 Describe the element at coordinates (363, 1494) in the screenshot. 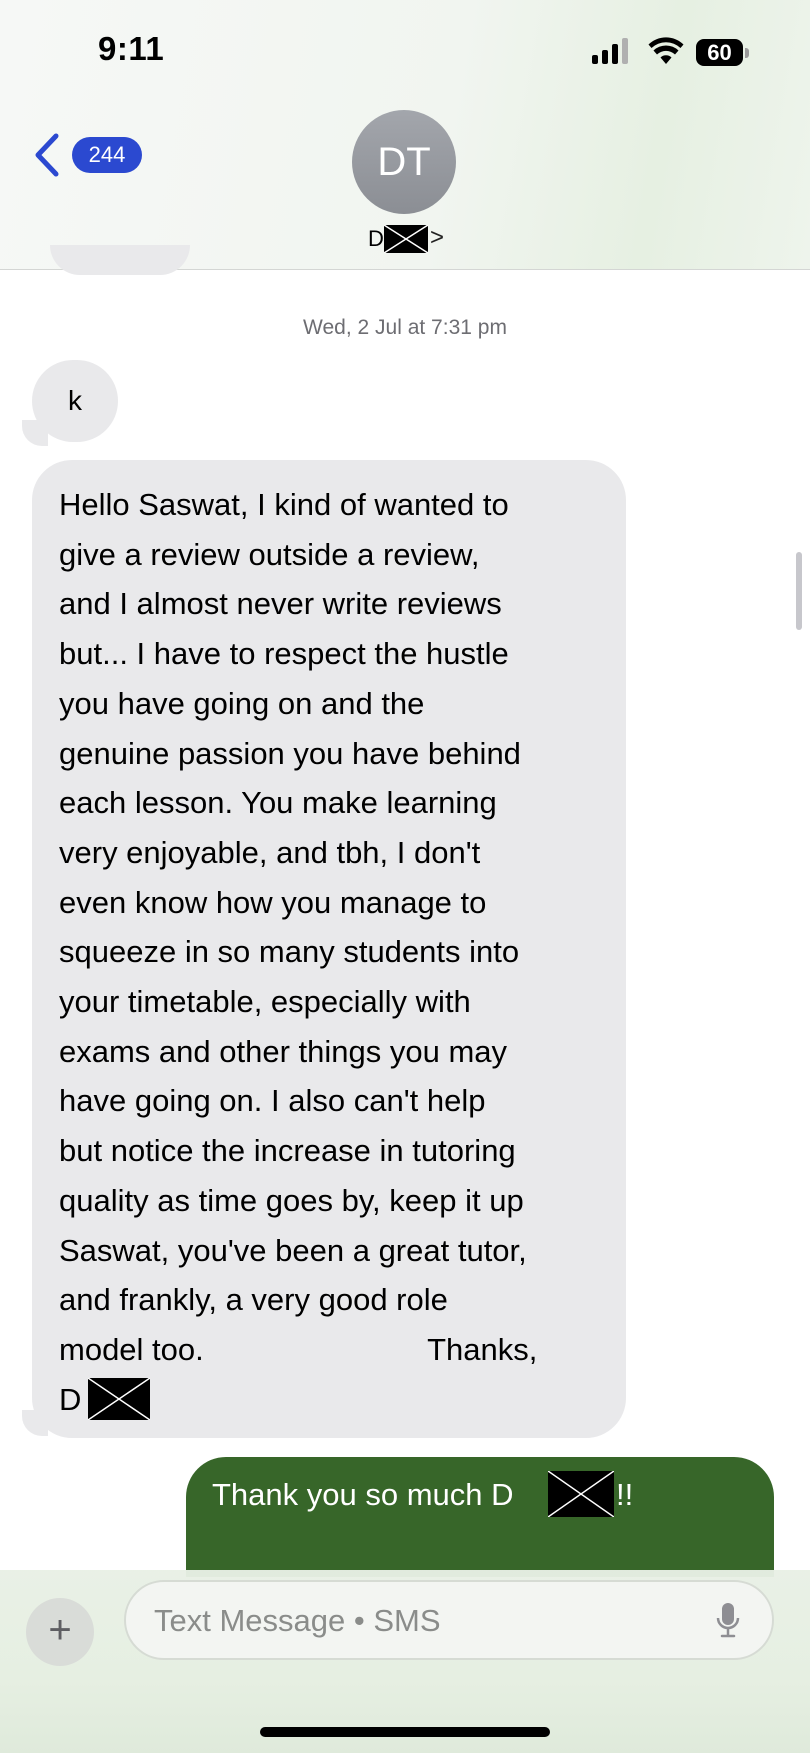

I see `message-text: Thank you so much D` at that location.